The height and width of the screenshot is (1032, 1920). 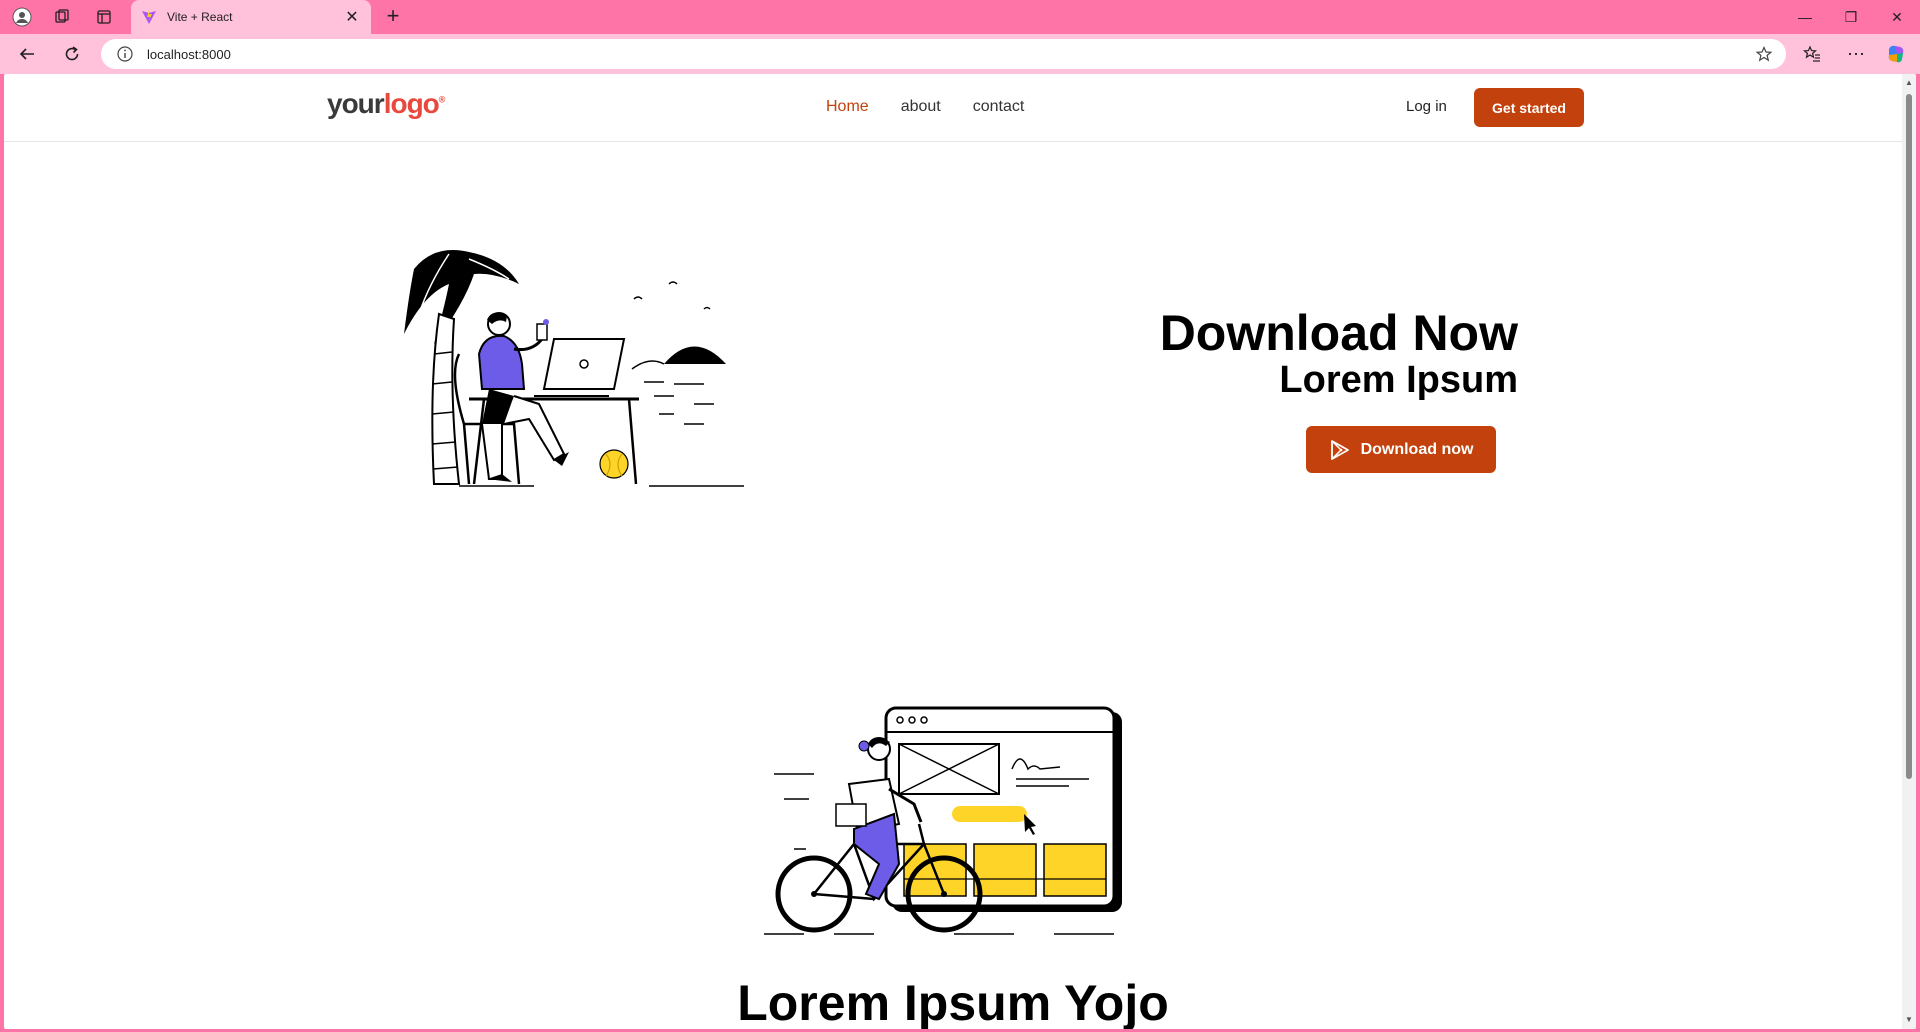 What do you see at coordinates (200, 17) in the screenshot?
I see `tab-title: Vite + React` at bounding box center [200, 17].